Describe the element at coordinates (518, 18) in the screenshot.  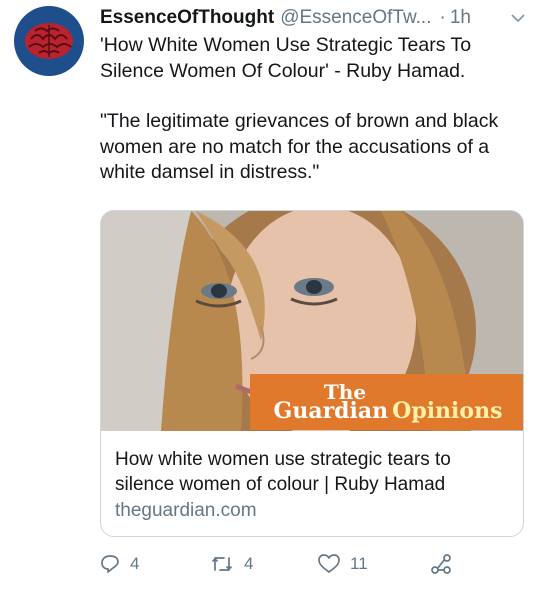
I see `chevron-down-icon` at that location.